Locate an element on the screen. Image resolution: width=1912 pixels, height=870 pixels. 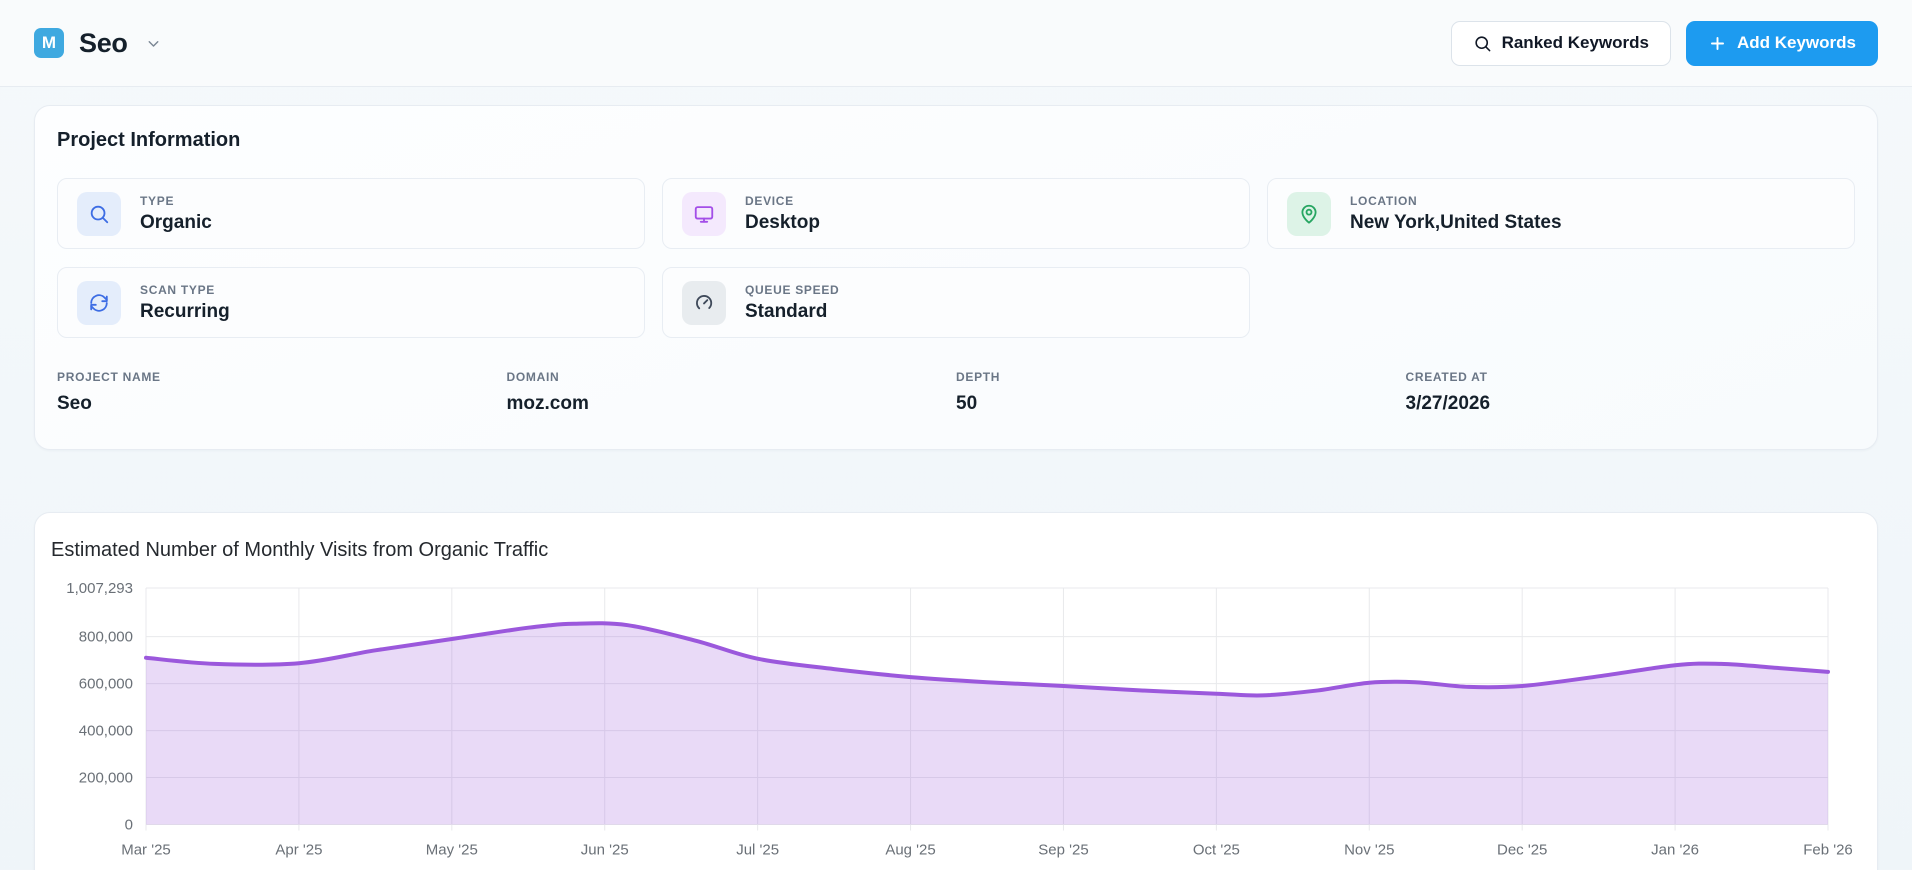
ranked-keywords-button: Ranked Keywords is located at coordinates (1560, 43).